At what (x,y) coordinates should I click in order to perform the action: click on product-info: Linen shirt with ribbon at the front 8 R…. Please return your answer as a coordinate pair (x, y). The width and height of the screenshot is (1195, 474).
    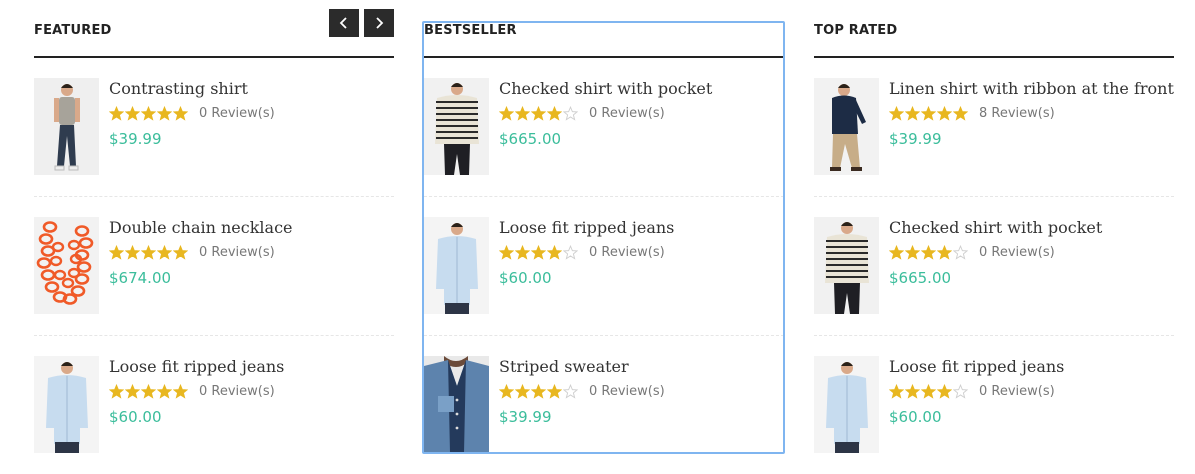
    Looking at the image, I should click on (1031, 113).